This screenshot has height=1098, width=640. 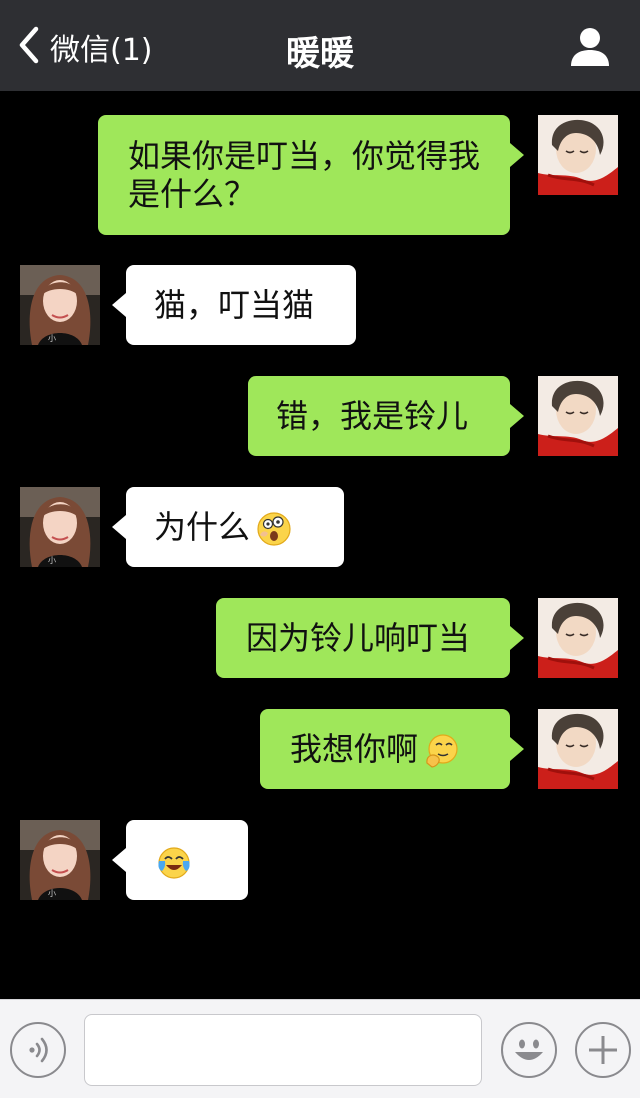 I want to click on contact-message-bubble: 为什么, so click(x=228, y=527).